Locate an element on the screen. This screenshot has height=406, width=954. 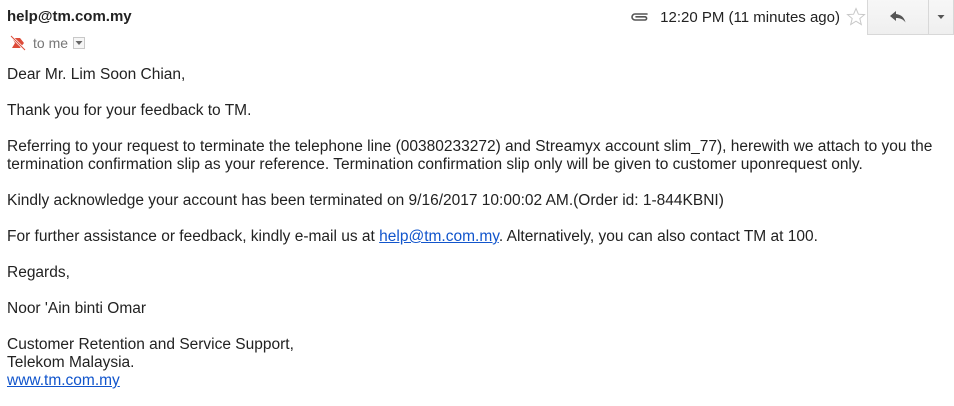
star-icon is located at coordinates (856, 17).